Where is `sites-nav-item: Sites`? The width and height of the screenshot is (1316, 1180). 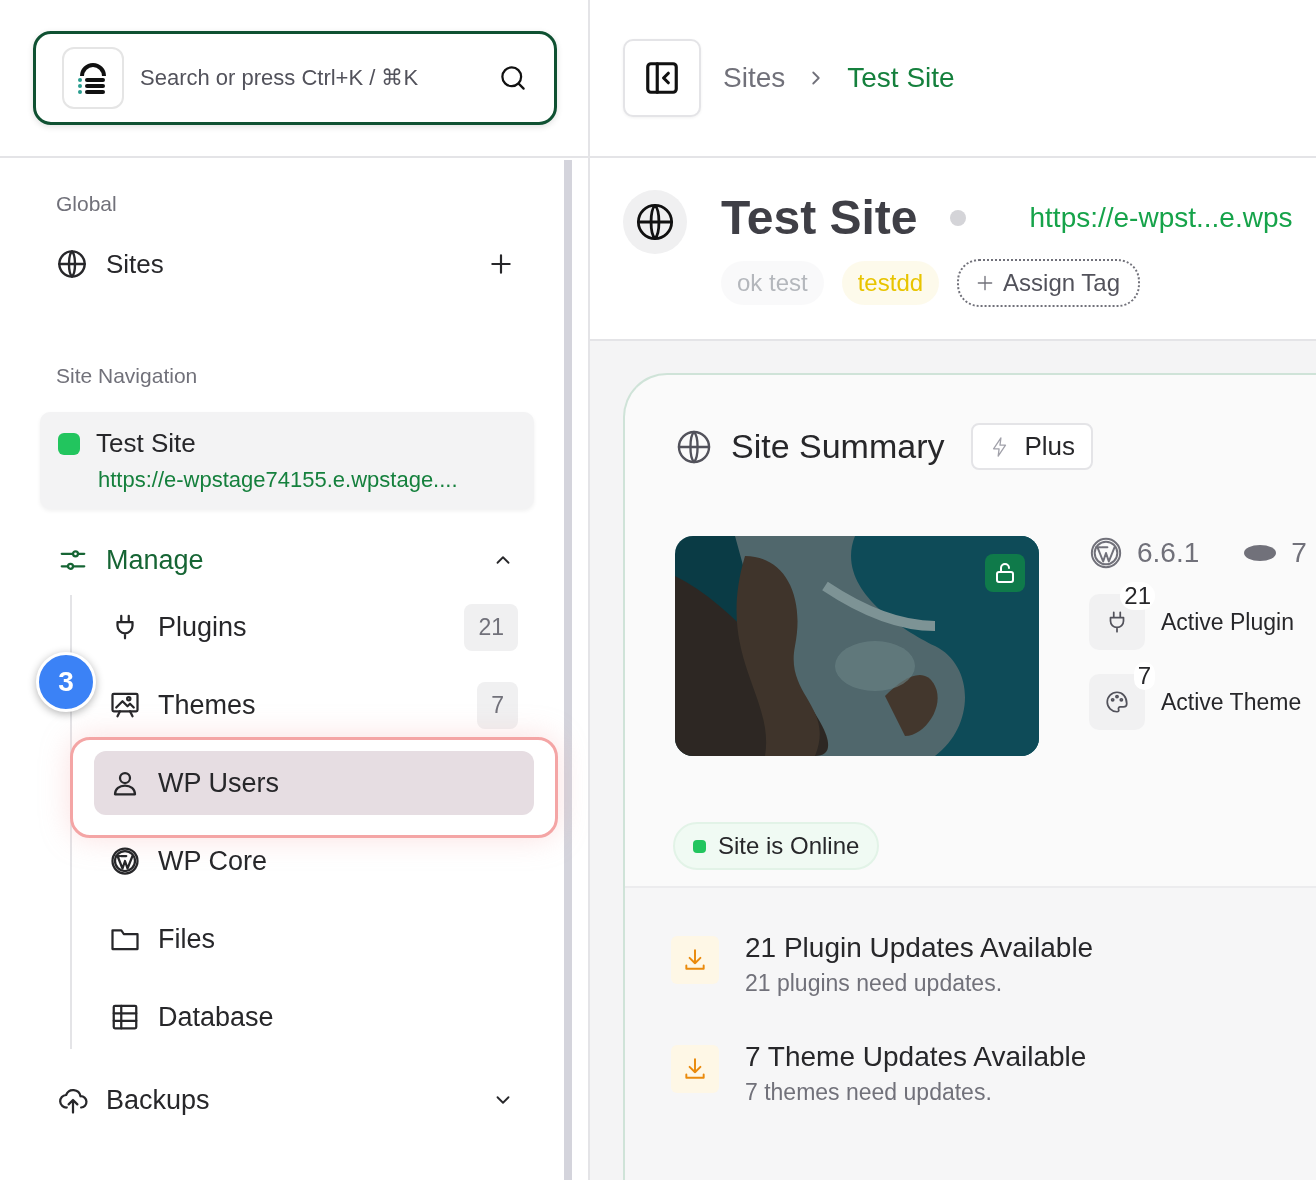
sites-nav-item: Sites is located at coordinates (287, 254).